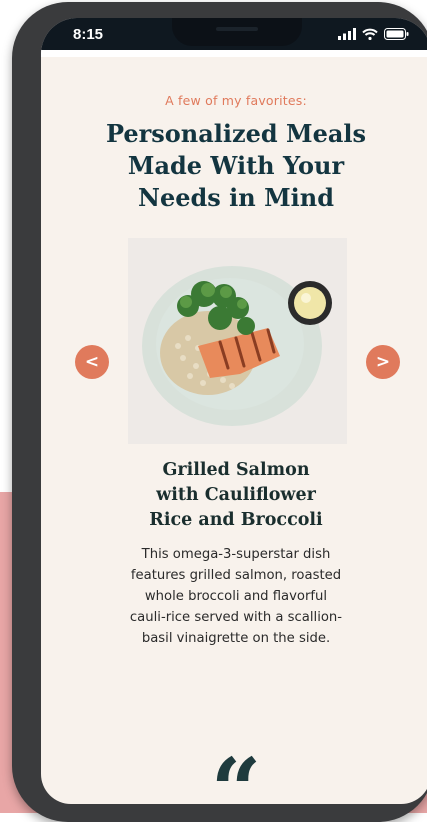 This screenshot has width=427, height=822. What do you see at coordinates (236, 197) in the screenshot?
I see `page-title-line: Needs in Mind` at bounding box center [236, 197].